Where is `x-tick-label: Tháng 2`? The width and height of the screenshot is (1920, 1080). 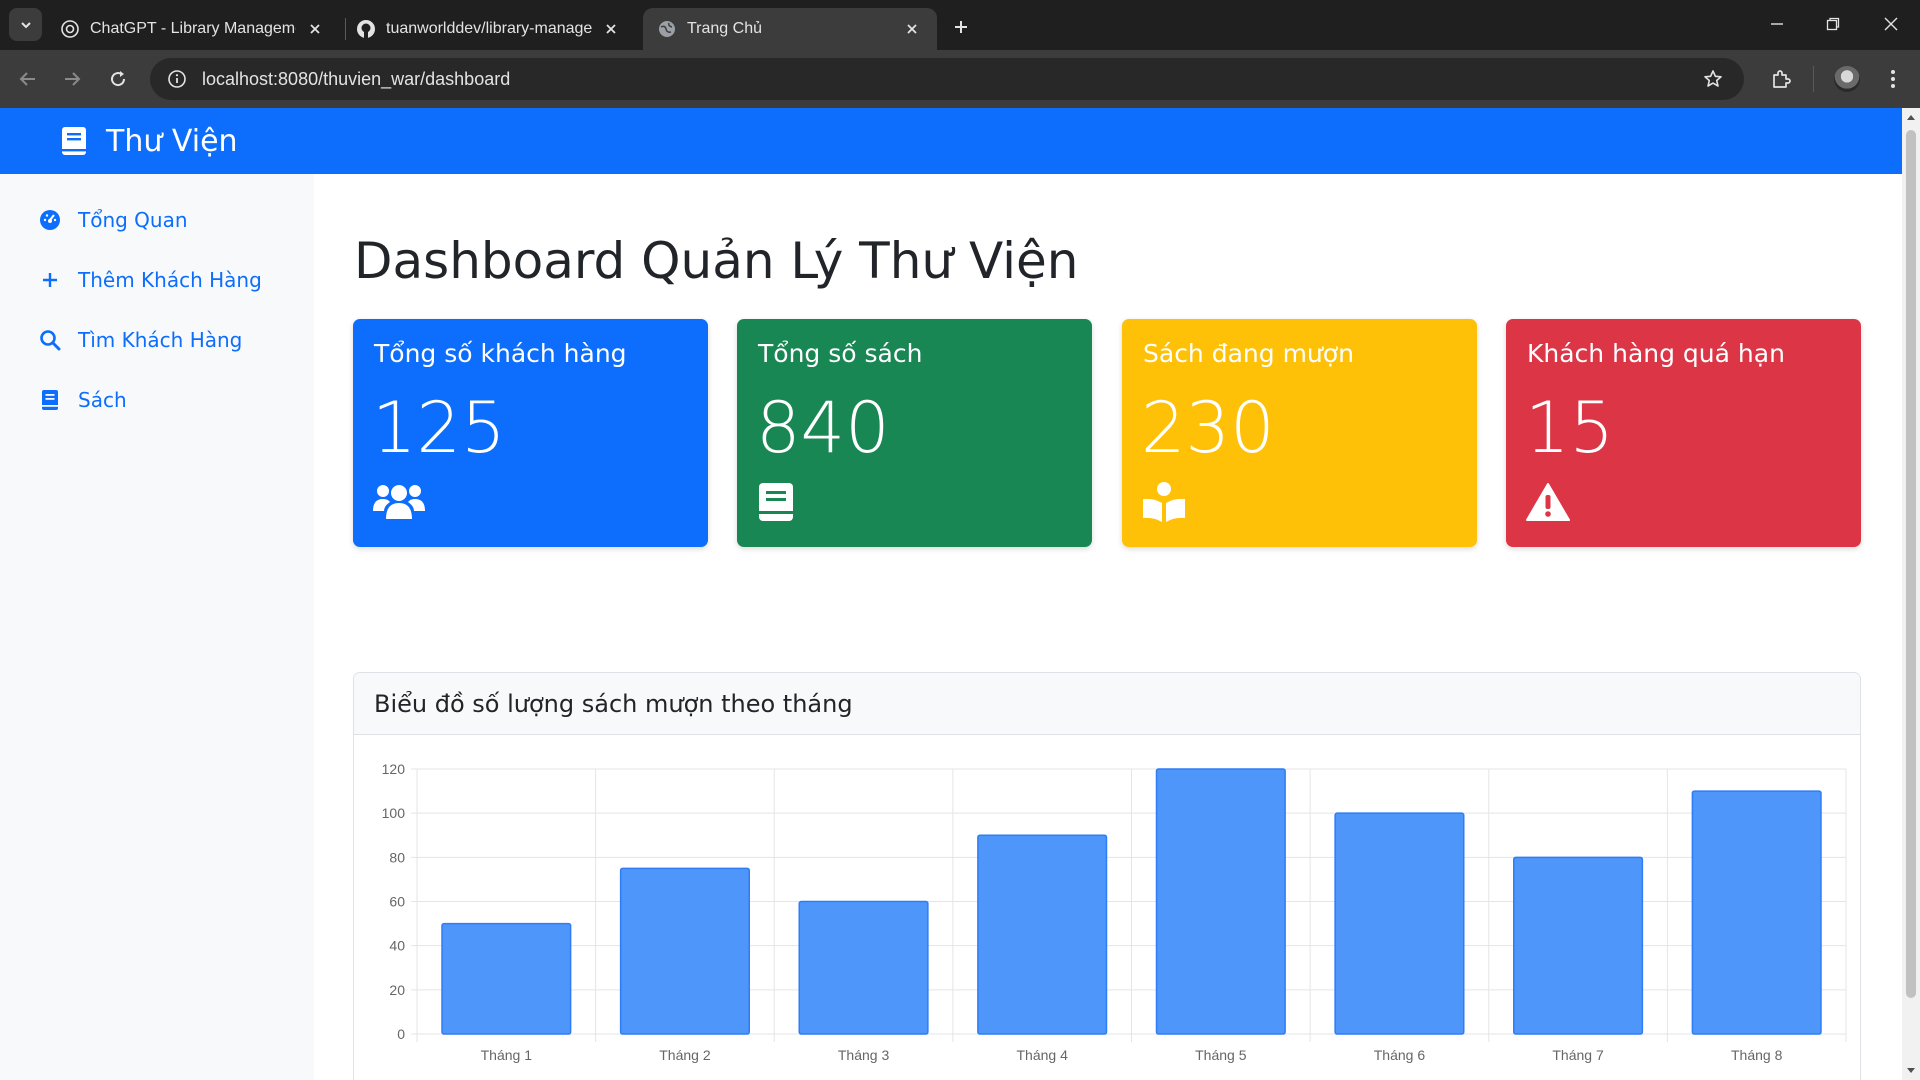
x-tick-label: Tháng 2 is located at coordinates (685, 1055).